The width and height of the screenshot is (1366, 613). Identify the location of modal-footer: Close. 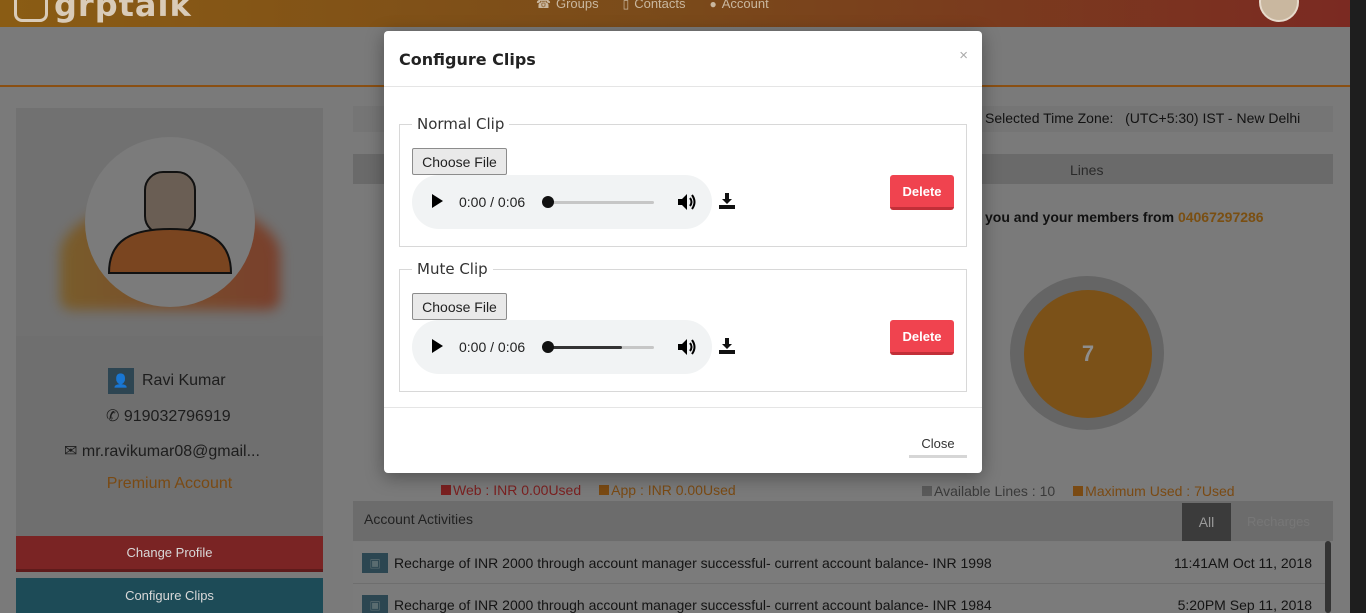
(683, 440).